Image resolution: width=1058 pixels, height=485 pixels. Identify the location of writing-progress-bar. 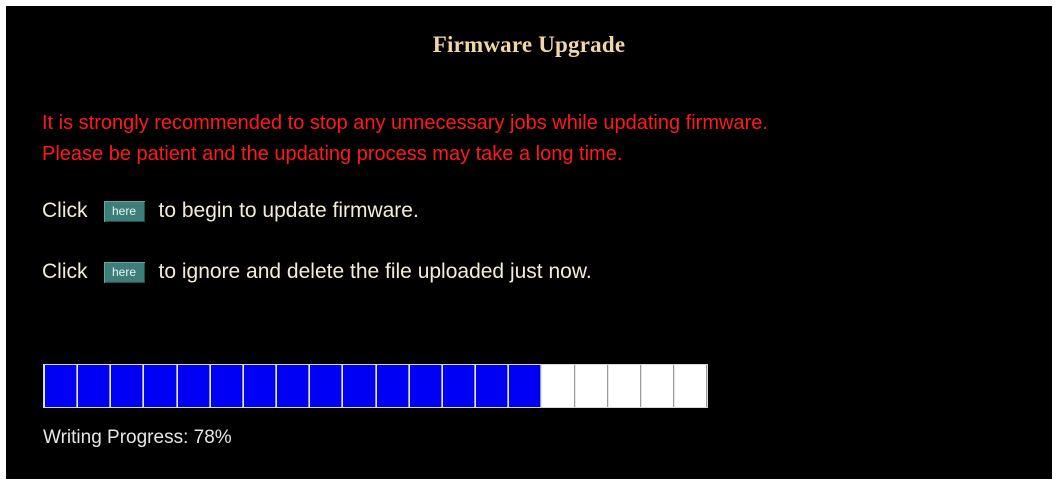
(375, 386).